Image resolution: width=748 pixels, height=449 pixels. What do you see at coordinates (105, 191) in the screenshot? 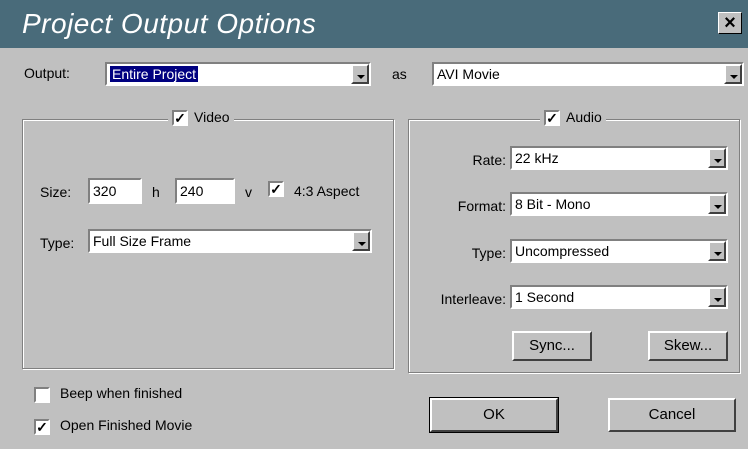
I see `width-value: 320` at bounding box center [105, 191].